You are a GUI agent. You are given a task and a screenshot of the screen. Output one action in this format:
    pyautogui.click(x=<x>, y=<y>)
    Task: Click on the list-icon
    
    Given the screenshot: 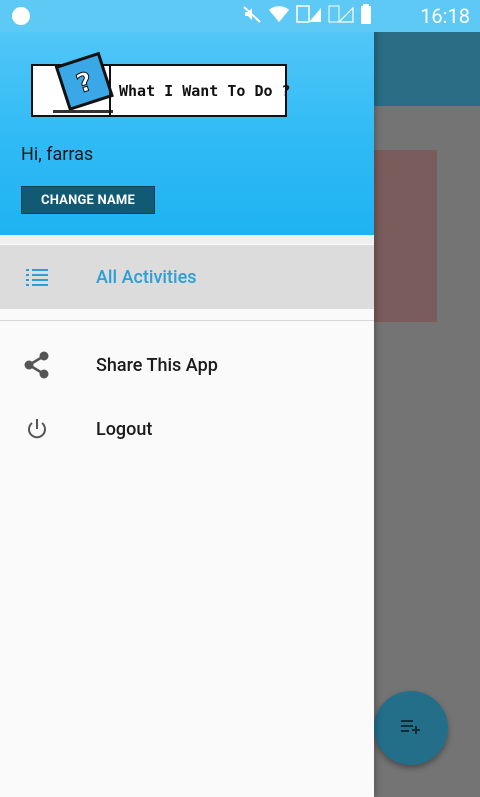 What is the action you would take?
    pyautogui.click(x=37, y=277)
    